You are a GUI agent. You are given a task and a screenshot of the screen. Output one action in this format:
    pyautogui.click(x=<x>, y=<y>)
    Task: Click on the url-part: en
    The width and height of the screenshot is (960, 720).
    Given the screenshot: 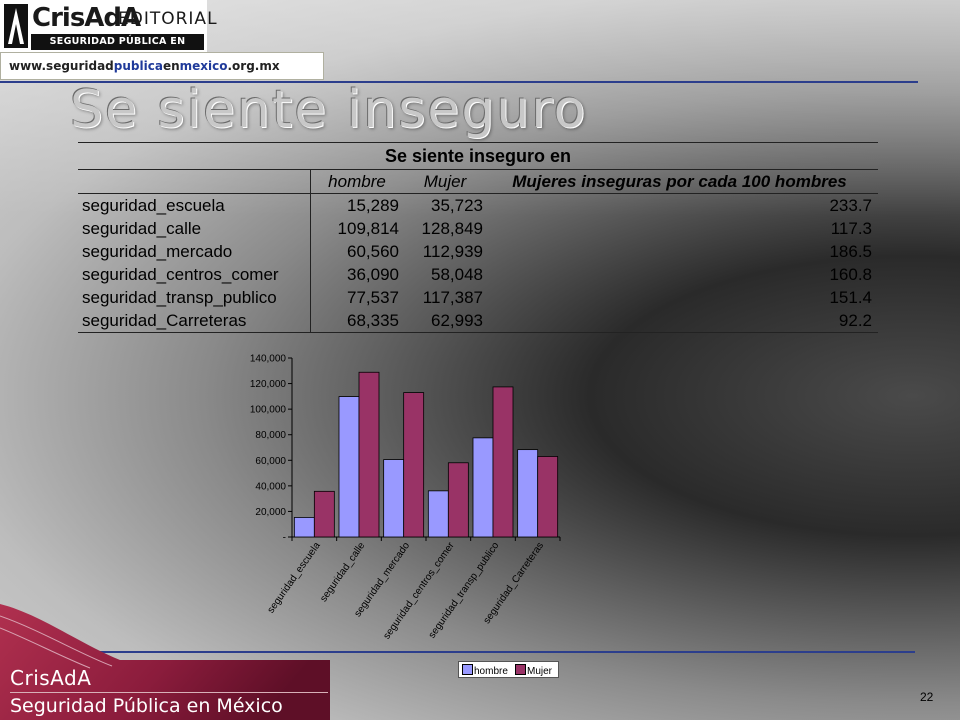 What is the action you would take?
    pyautogui.click(x=171, y=66)
    